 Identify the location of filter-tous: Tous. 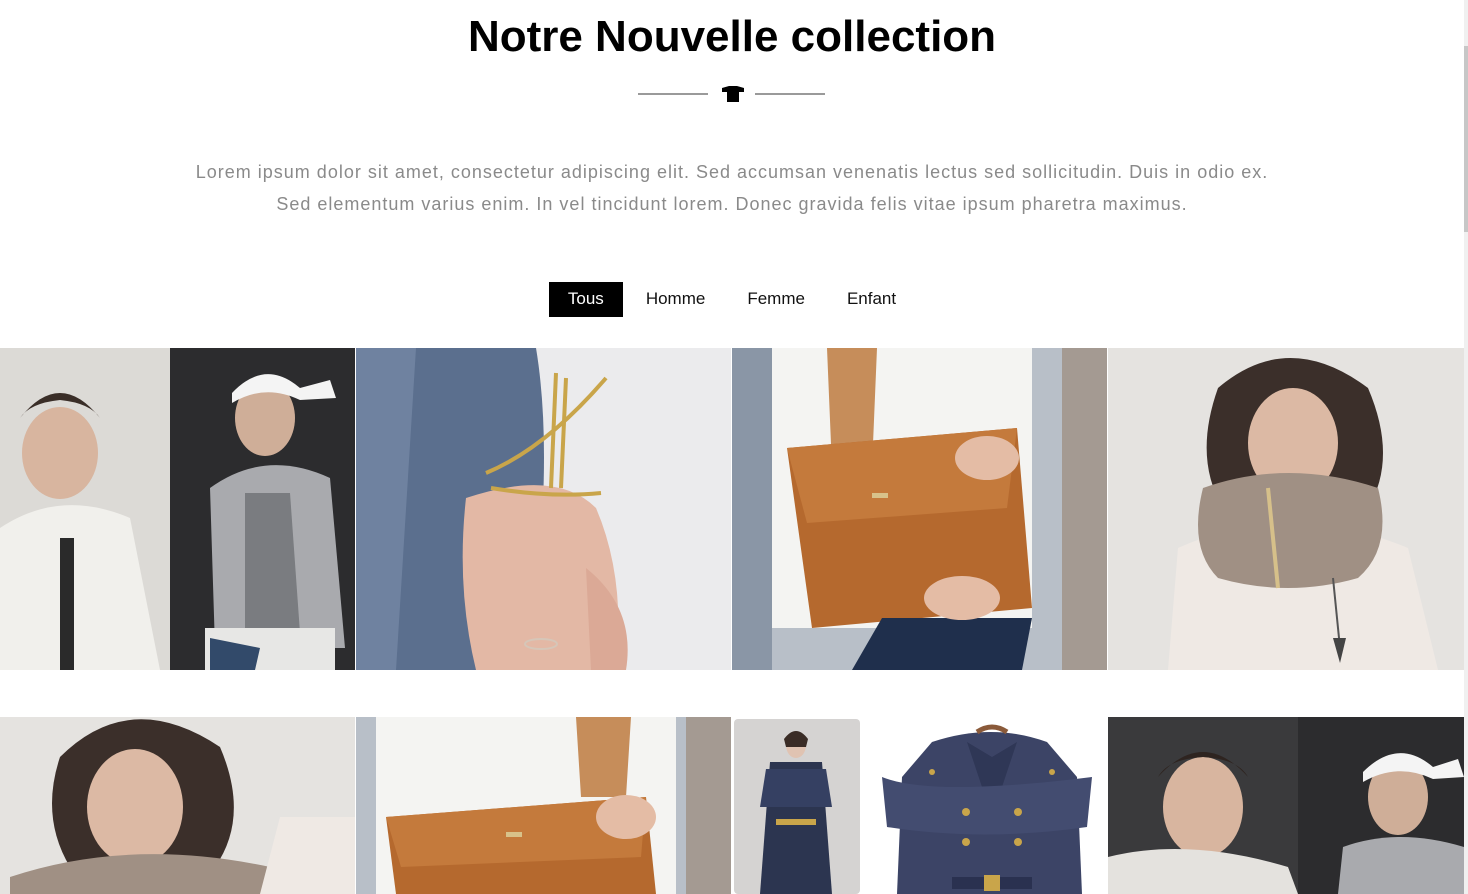
(585, 299).